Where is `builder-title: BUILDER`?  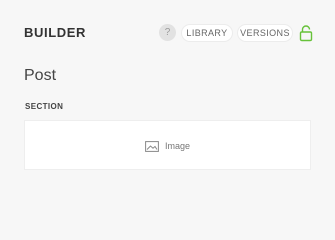
builder-title: BUILDER is located at coordinates (55, 32).